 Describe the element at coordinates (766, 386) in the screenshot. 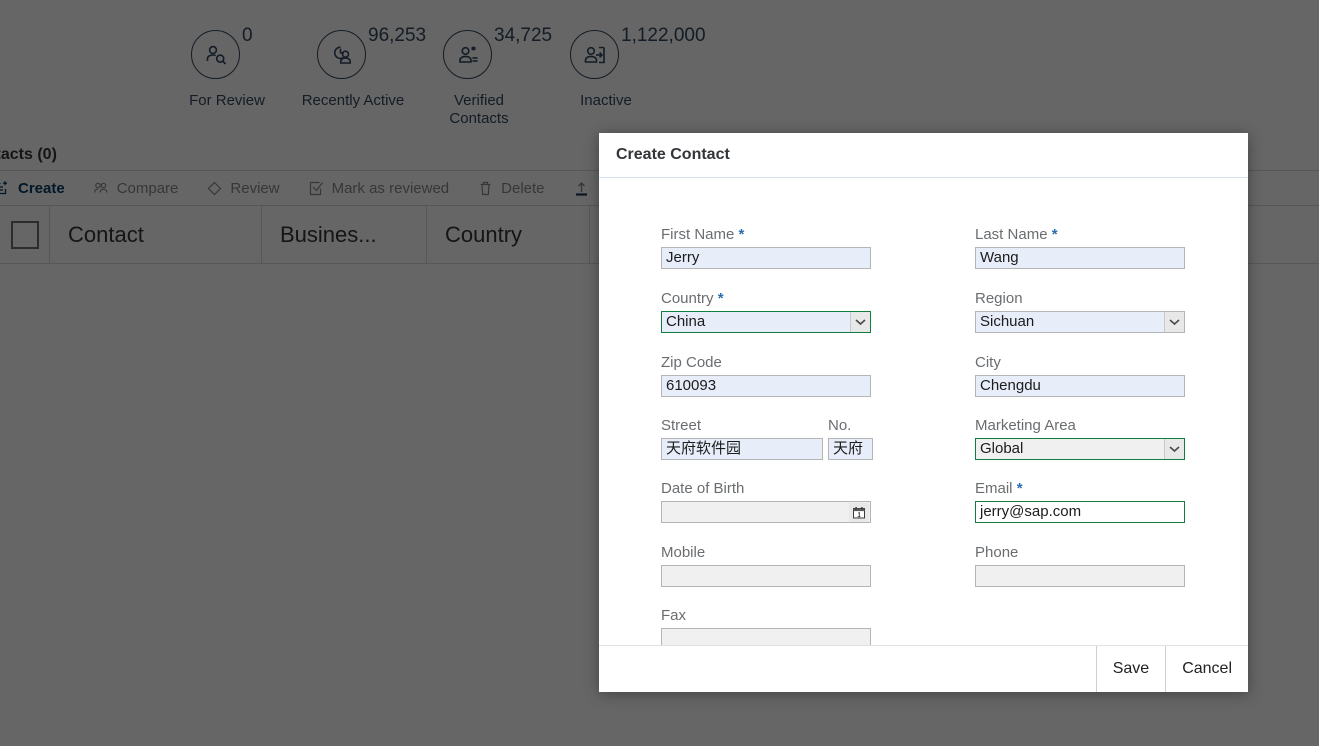

I see `zip-code-input: 610093` at that location.